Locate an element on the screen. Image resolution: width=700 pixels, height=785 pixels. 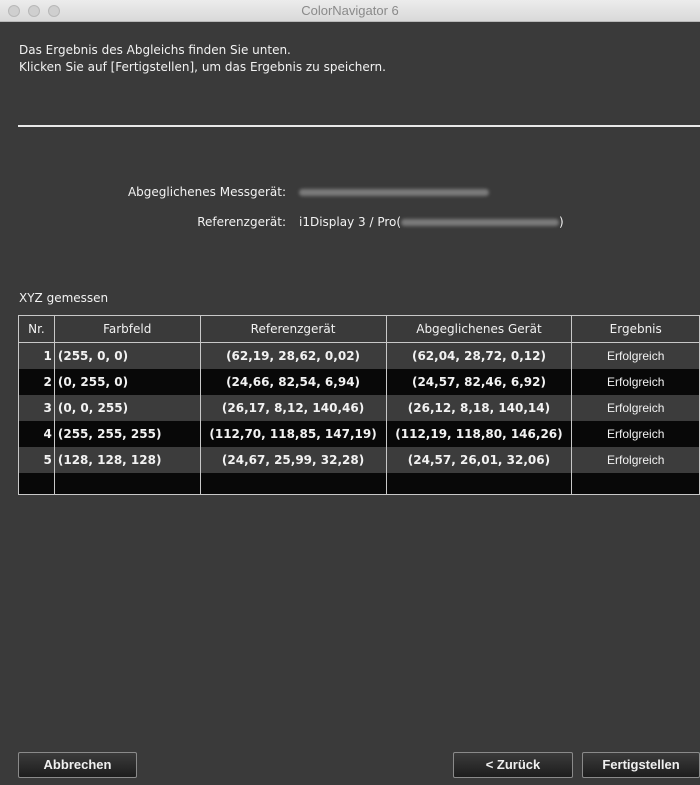
cell-referenzgeraet: (24,67, 25,99, 32,28) is located at coordinates (293, 460).